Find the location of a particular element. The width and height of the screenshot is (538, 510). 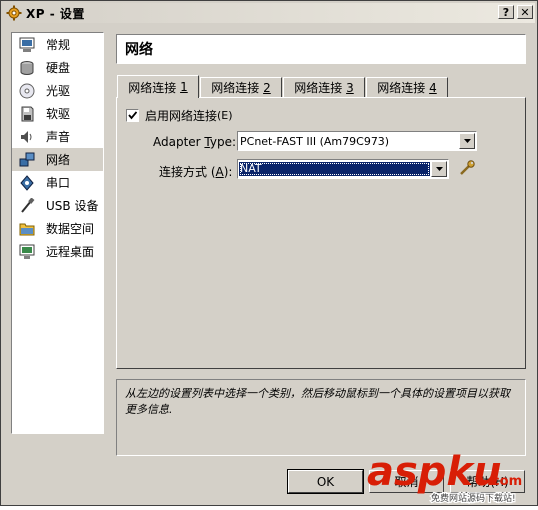

gear-icon is located at coordinates (14, 13).